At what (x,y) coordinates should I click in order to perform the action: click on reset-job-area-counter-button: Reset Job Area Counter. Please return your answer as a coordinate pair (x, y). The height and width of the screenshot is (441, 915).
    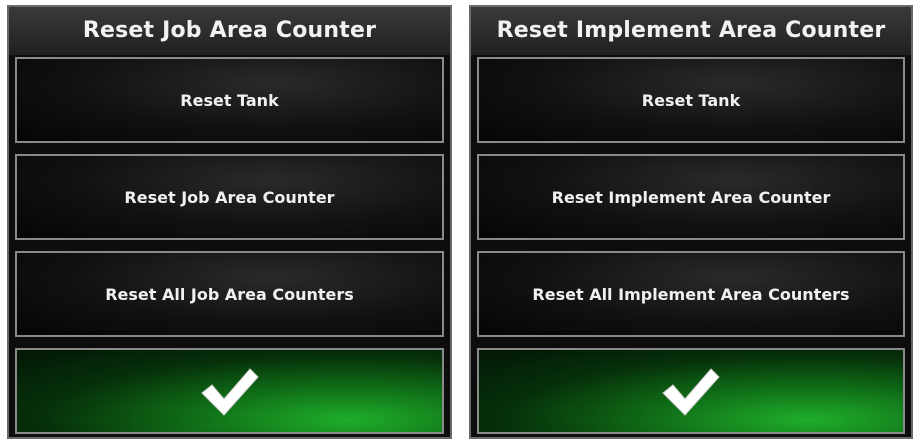
    Looking at the image, I should click on (229, 197).